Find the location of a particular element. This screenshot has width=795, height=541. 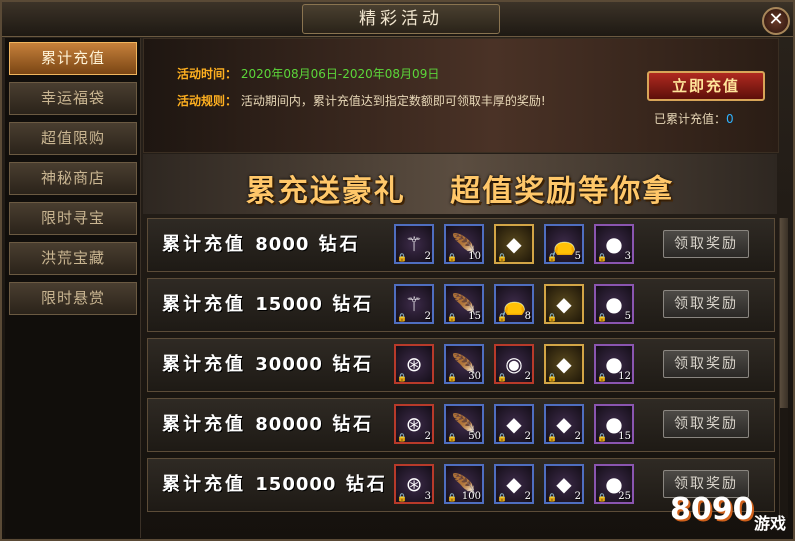

promo-banner: 累充送豪礼 超值奖励等你拿 is located at coordinates (460, 184).